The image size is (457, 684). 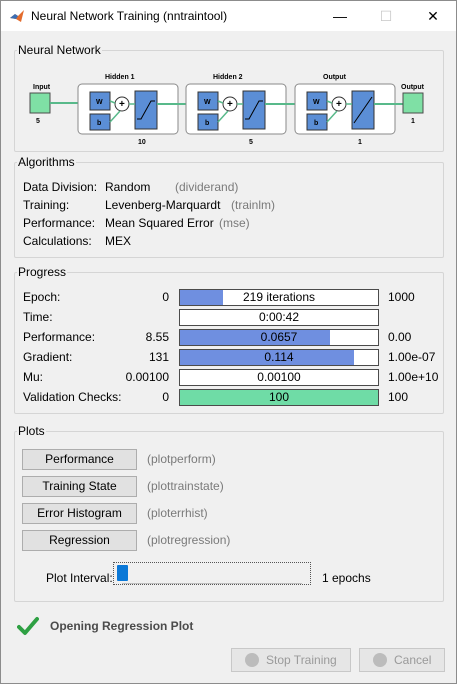 I want to click on progress-start-gradient: 131, so click(x=158, y=357).